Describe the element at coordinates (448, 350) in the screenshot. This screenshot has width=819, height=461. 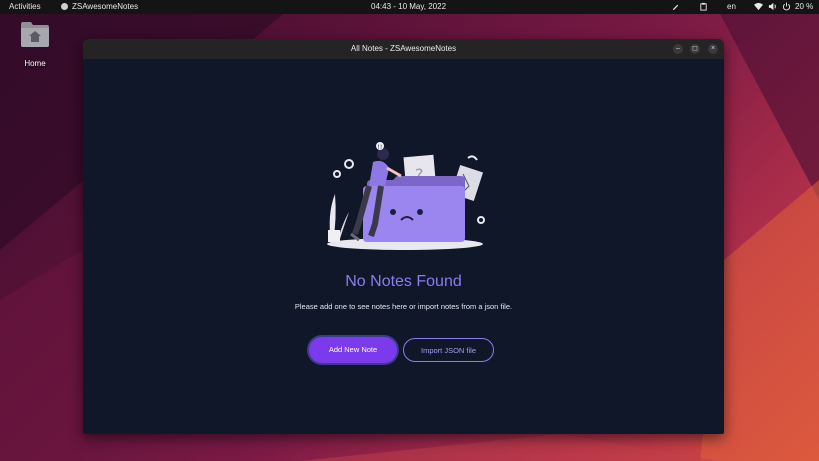
I see `import-json-button: Import JSON file` at that location.